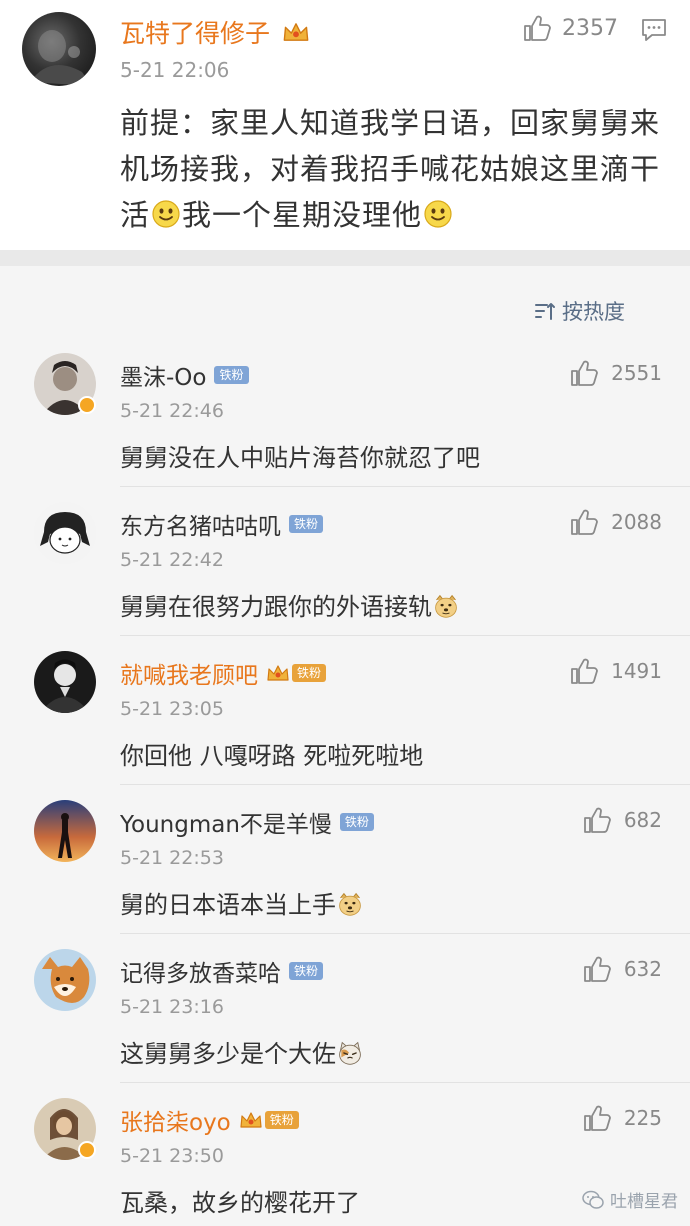 The width and height of the screenshot is (690, 1226). What do you see at coordinates (545, 311) in the screenshot?
I see `sort-icon` at bounding box center [545, 311].